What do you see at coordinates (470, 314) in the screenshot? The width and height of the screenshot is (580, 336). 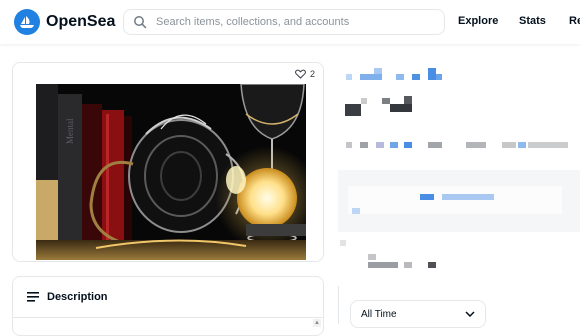 I see `chevron-down-icon` at bounding box center [470, 314].